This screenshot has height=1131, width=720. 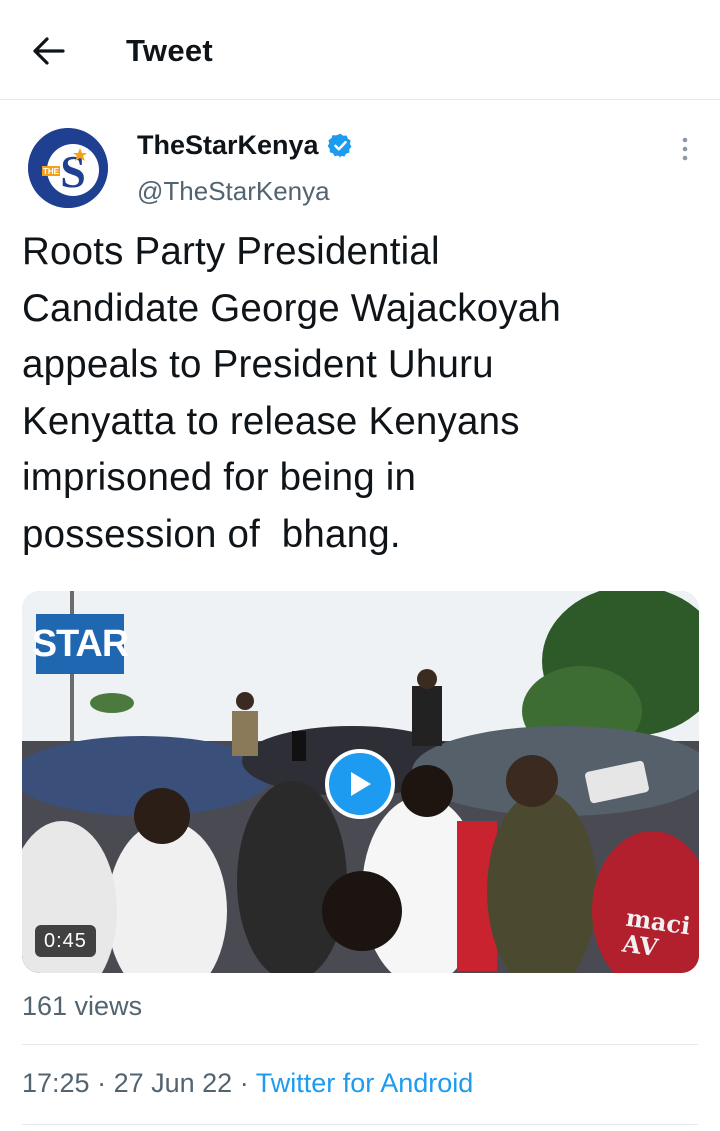 I want to click on avatar: S THE, so click(x=68, y=168).